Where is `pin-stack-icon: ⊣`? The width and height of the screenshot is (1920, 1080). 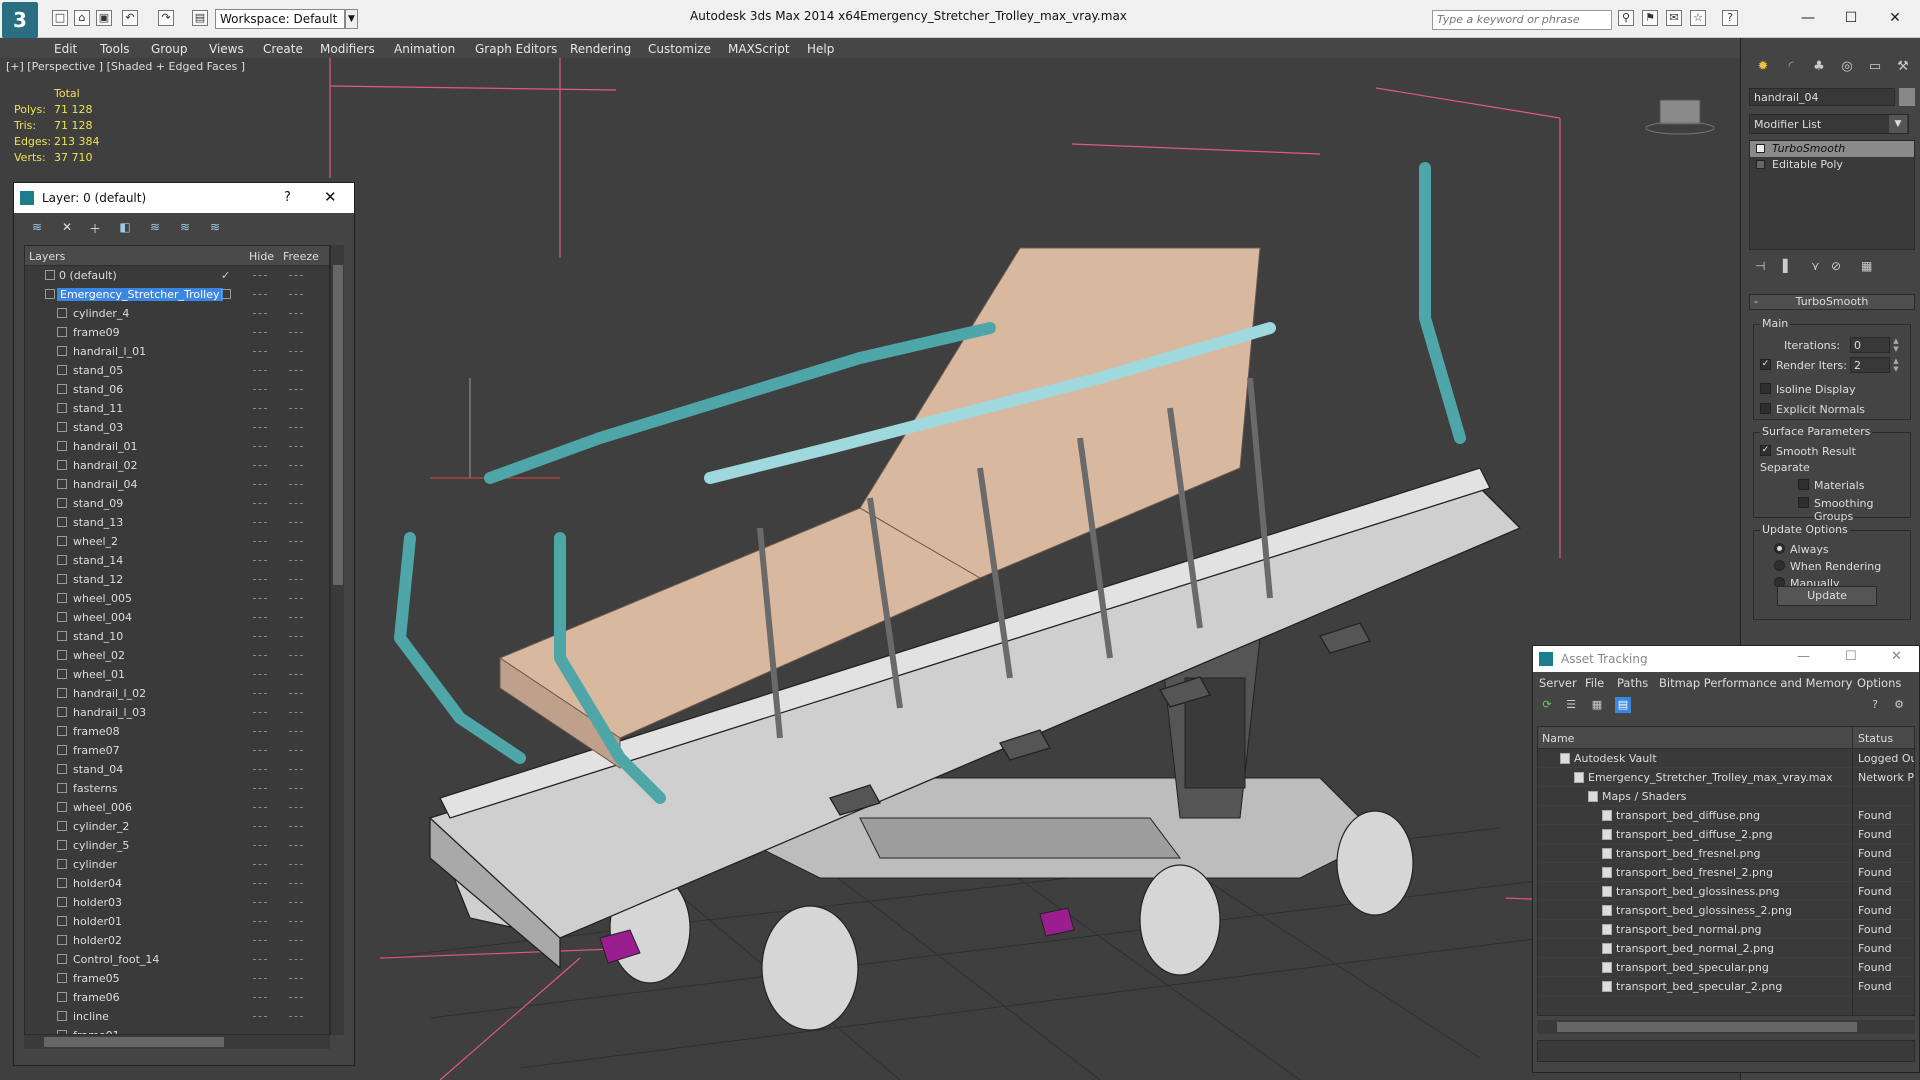 pin-stack-icon: ⊣ is located at coordinates (1760, 266).